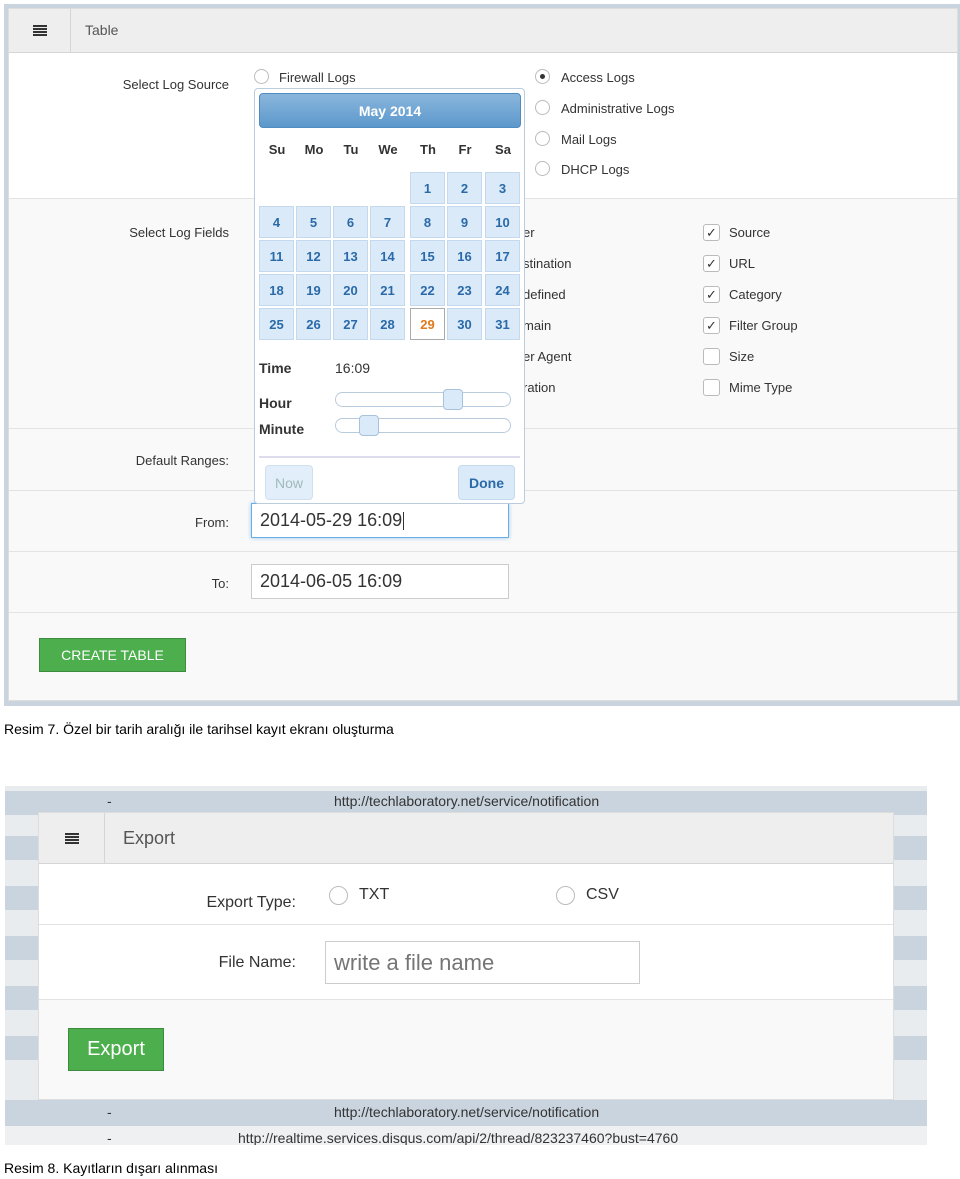  I want to click on radio-access-logs, so click(542, 76).